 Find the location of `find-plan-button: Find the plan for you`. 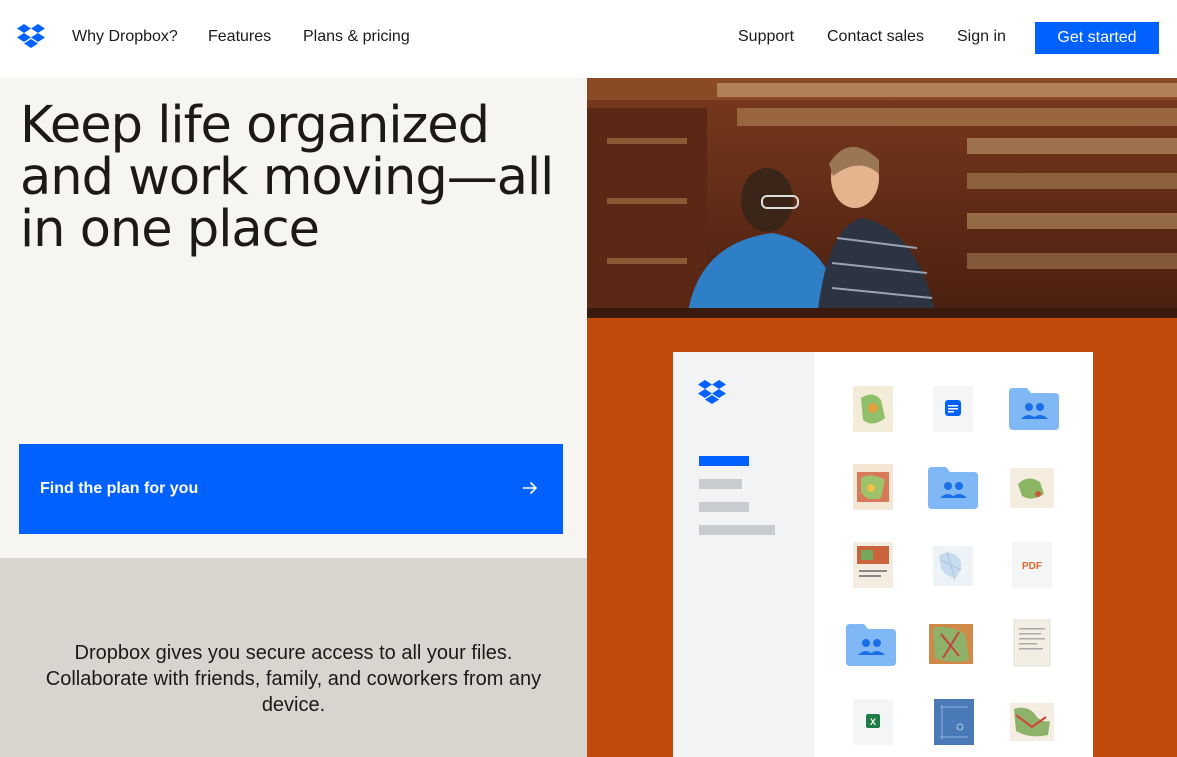

find-plan-button: Find the plan for you is located at coordinates (291, 489).